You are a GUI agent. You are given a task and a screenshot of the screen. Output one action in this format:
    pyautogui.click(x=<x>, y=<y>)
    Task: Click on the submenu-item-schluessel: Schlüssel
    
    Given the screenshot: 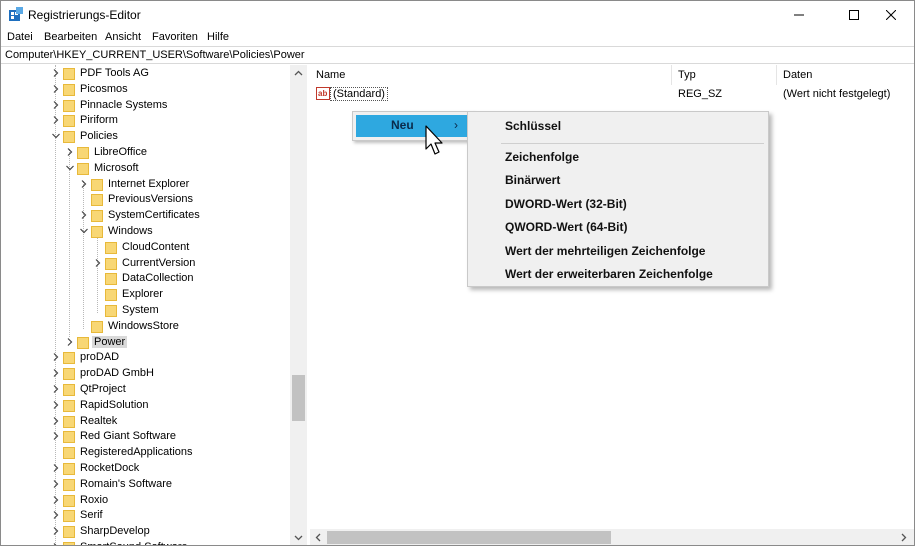 What is the action you would take?
    pyautogui.click(x=533, y=126)
    